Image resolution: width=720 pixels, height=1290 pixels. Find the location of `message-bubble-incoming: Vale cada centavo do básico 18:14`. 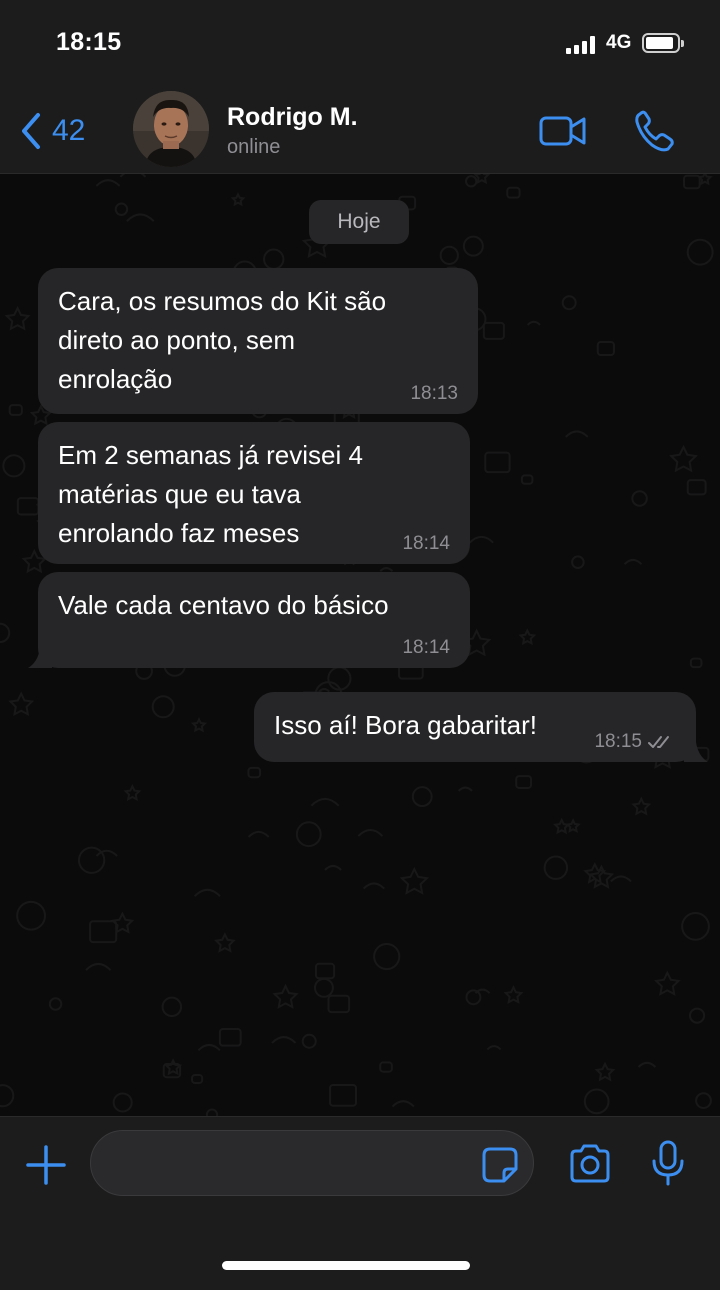

message-bubble-incoming: Vale cada centavo do básico 18:14 is located at coordinates (249, 620).